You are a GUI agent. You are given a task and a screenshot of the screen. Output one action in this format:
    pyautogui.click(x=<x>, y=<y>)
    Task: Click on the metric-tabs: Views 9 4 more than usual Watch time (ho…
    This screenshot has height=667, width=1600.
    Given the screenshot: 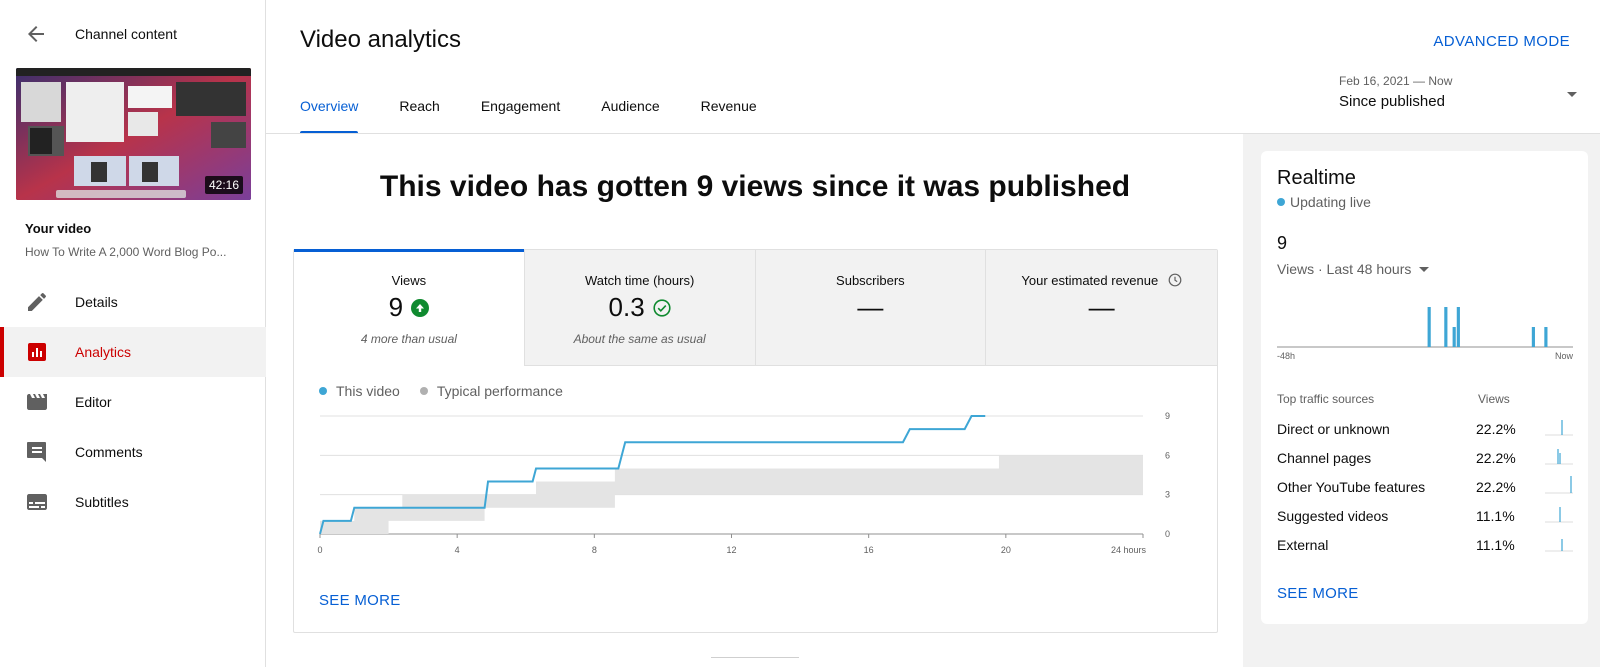 What is the action you would take?
    pyautogui.click(x=755, y=307)
    